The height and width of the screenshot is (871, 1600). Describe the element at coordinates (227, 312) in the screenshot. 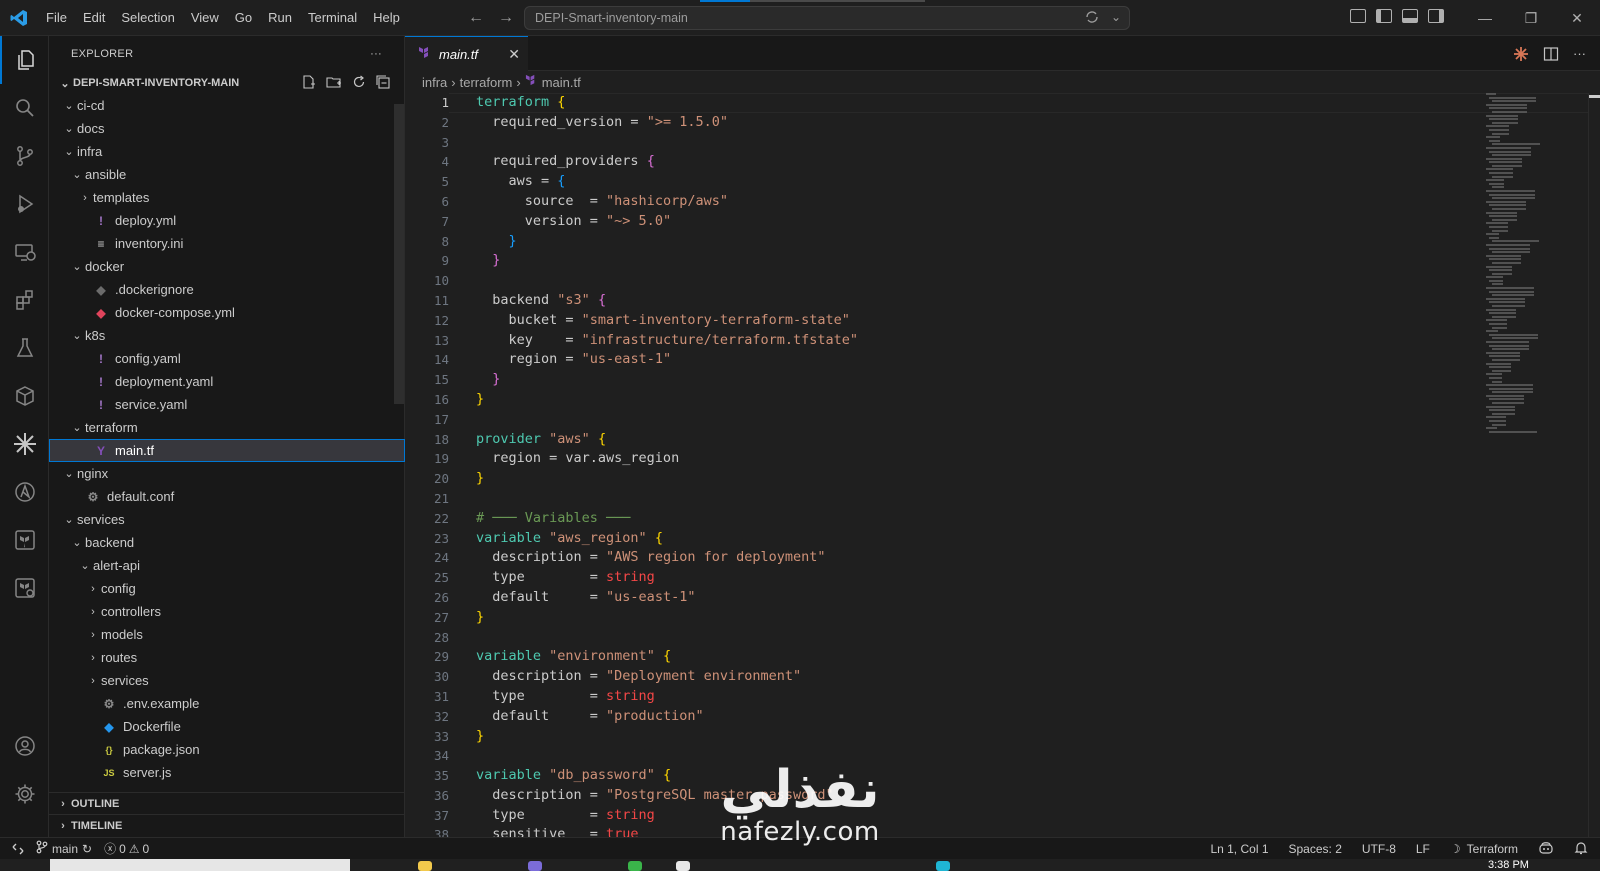

I see `tree-file: ◆ docker-compose.yml` at that location.